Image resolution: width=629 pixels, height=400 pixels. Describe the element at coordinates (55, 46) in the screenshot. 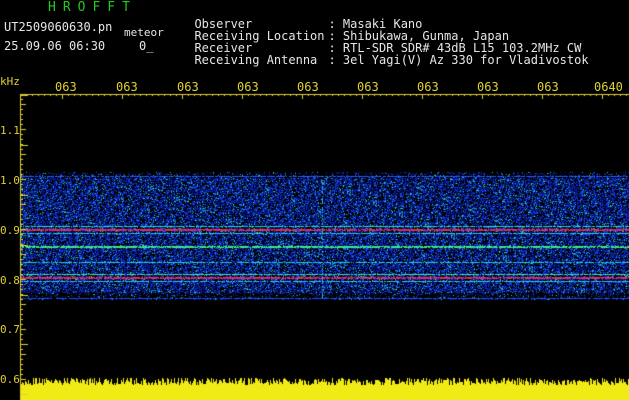

I see `date-time: 25.09.06 06:30` at that location.